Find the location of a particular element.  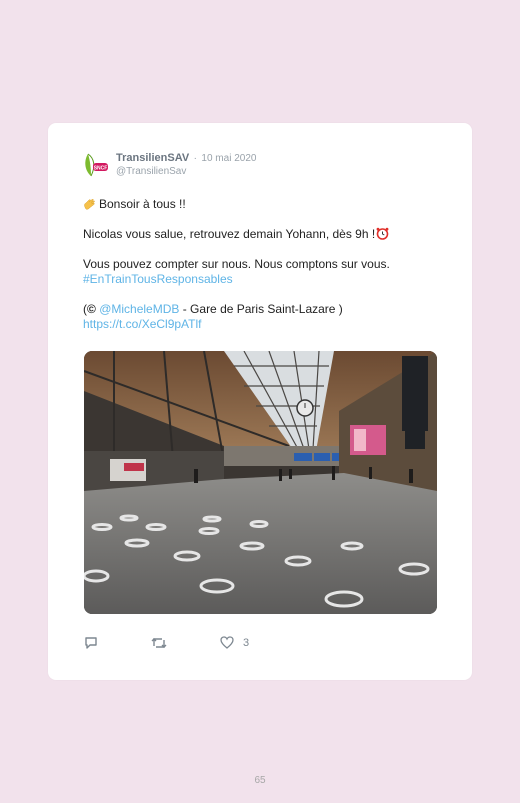

retweet-button is located at coordinates (159, 643).